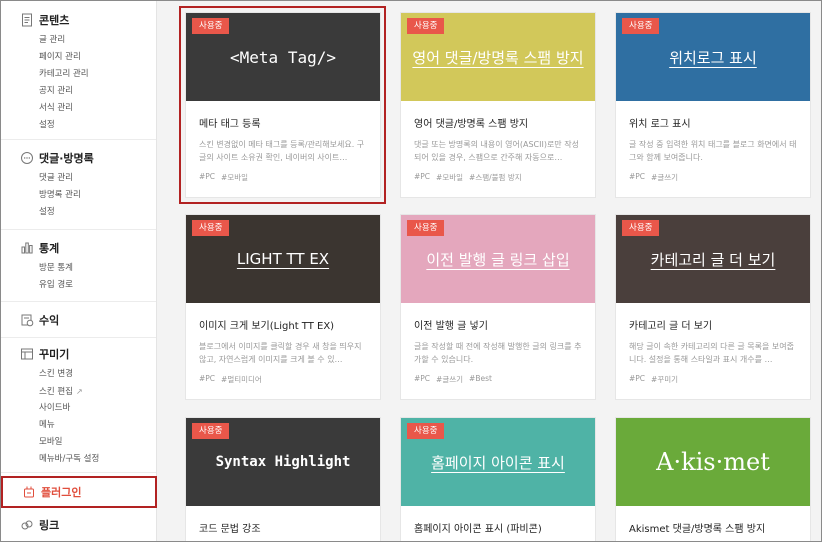 Image resolution: width=822 pixels, height=542 pixels. What do you see at coordinates (27, 20) in the screenshot?
I see `document-icon` at bounding box center [27, 20].